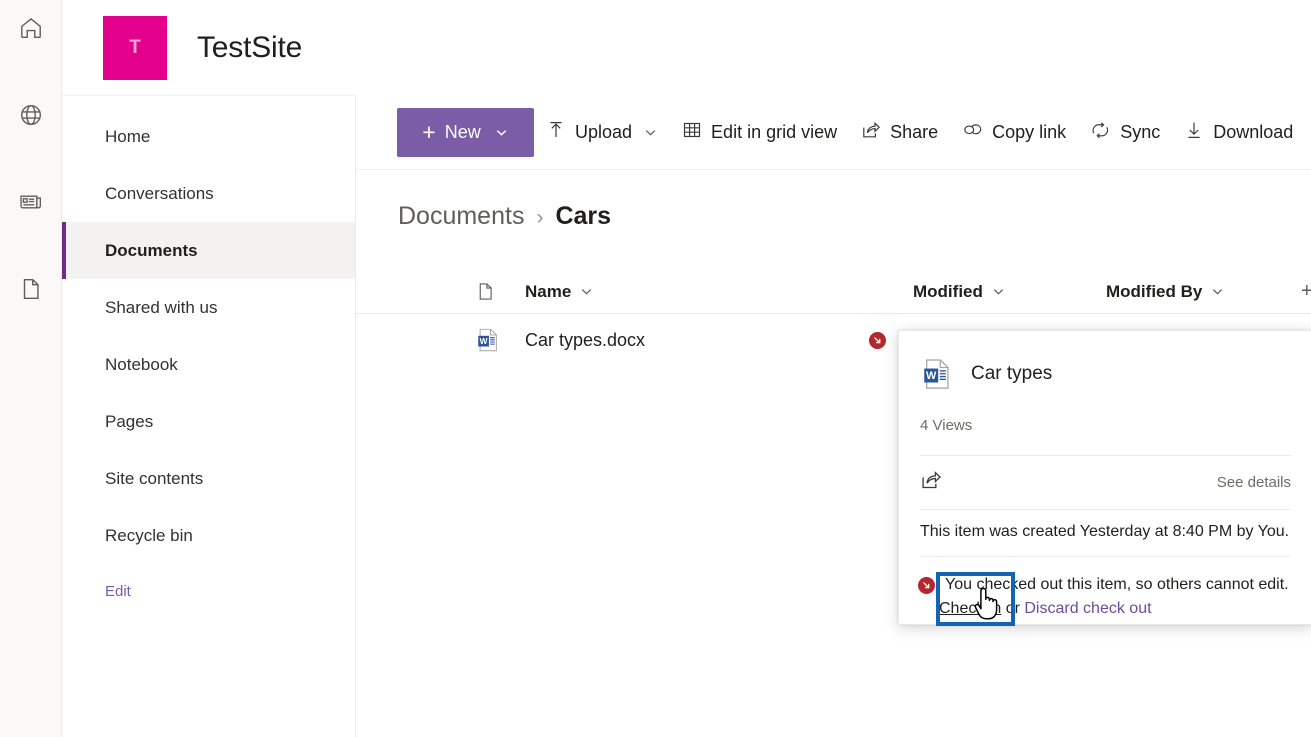  What do you see at coordinates (208, 591) in the screenshot?
I see `sidebar-edit-link: Edit` at bounding box center [208, 591].